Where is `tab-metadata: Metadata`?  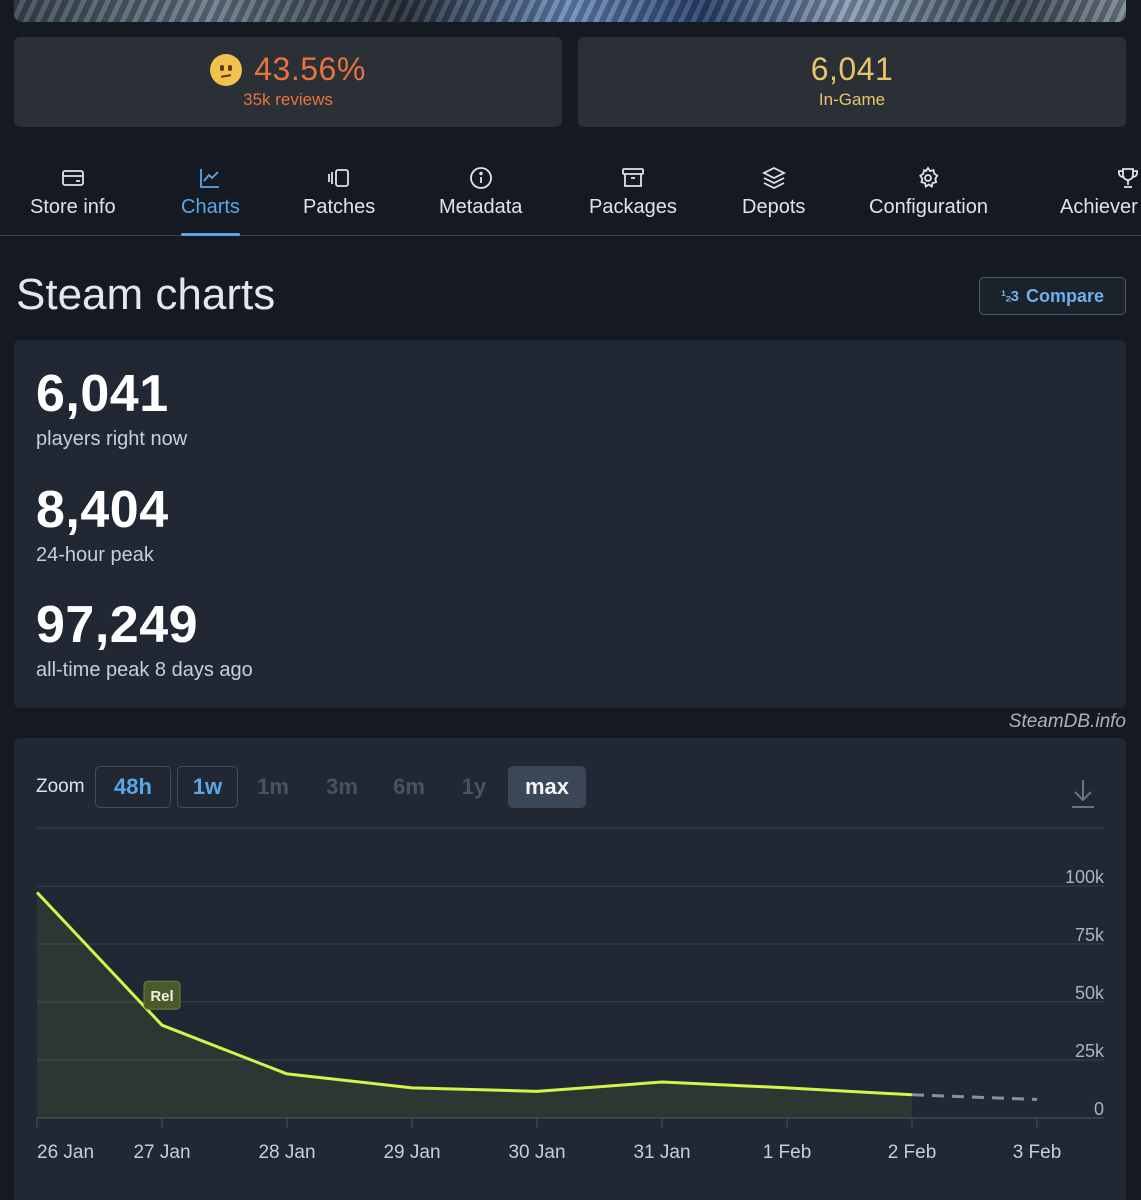
tab-metadata: Metadata is located at coordinates (480, 192).